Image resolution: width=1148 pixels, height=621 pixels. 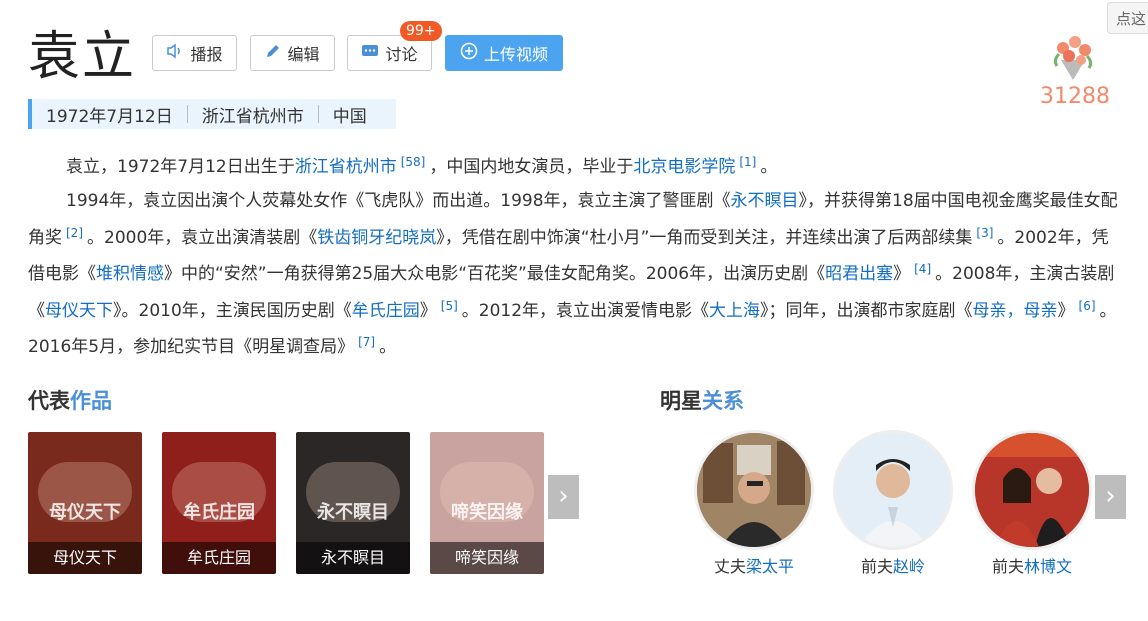 I want to click on relation-caption-2: 前夫赵岭, so click(x=893, y=565).